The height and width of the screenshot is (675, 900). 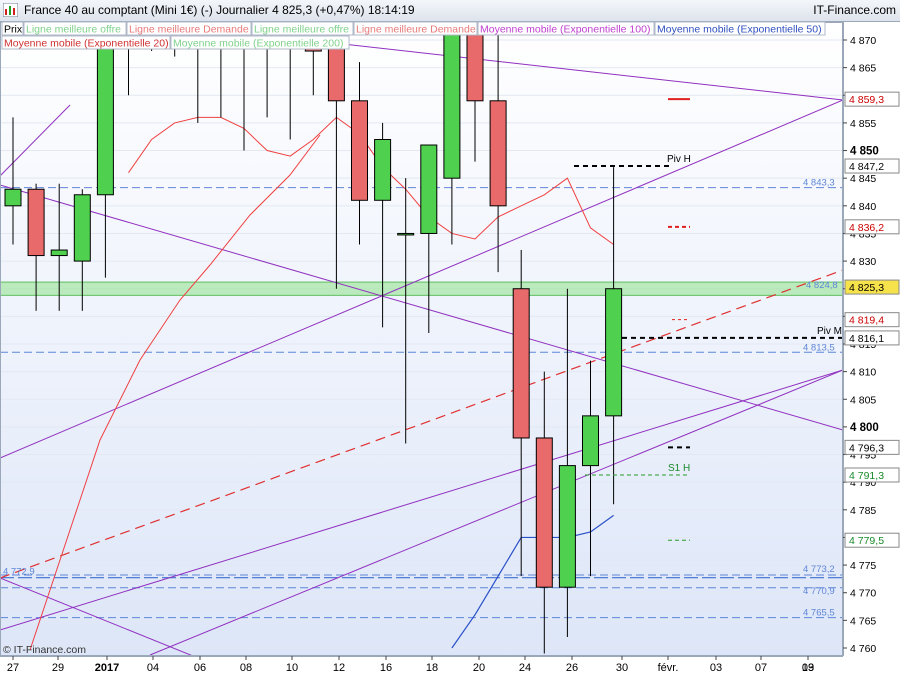 What do you see at coordinates (863, 69) in the screenshot?
I see `y-tick-label: 4 865` at bounding box center [863, 69].